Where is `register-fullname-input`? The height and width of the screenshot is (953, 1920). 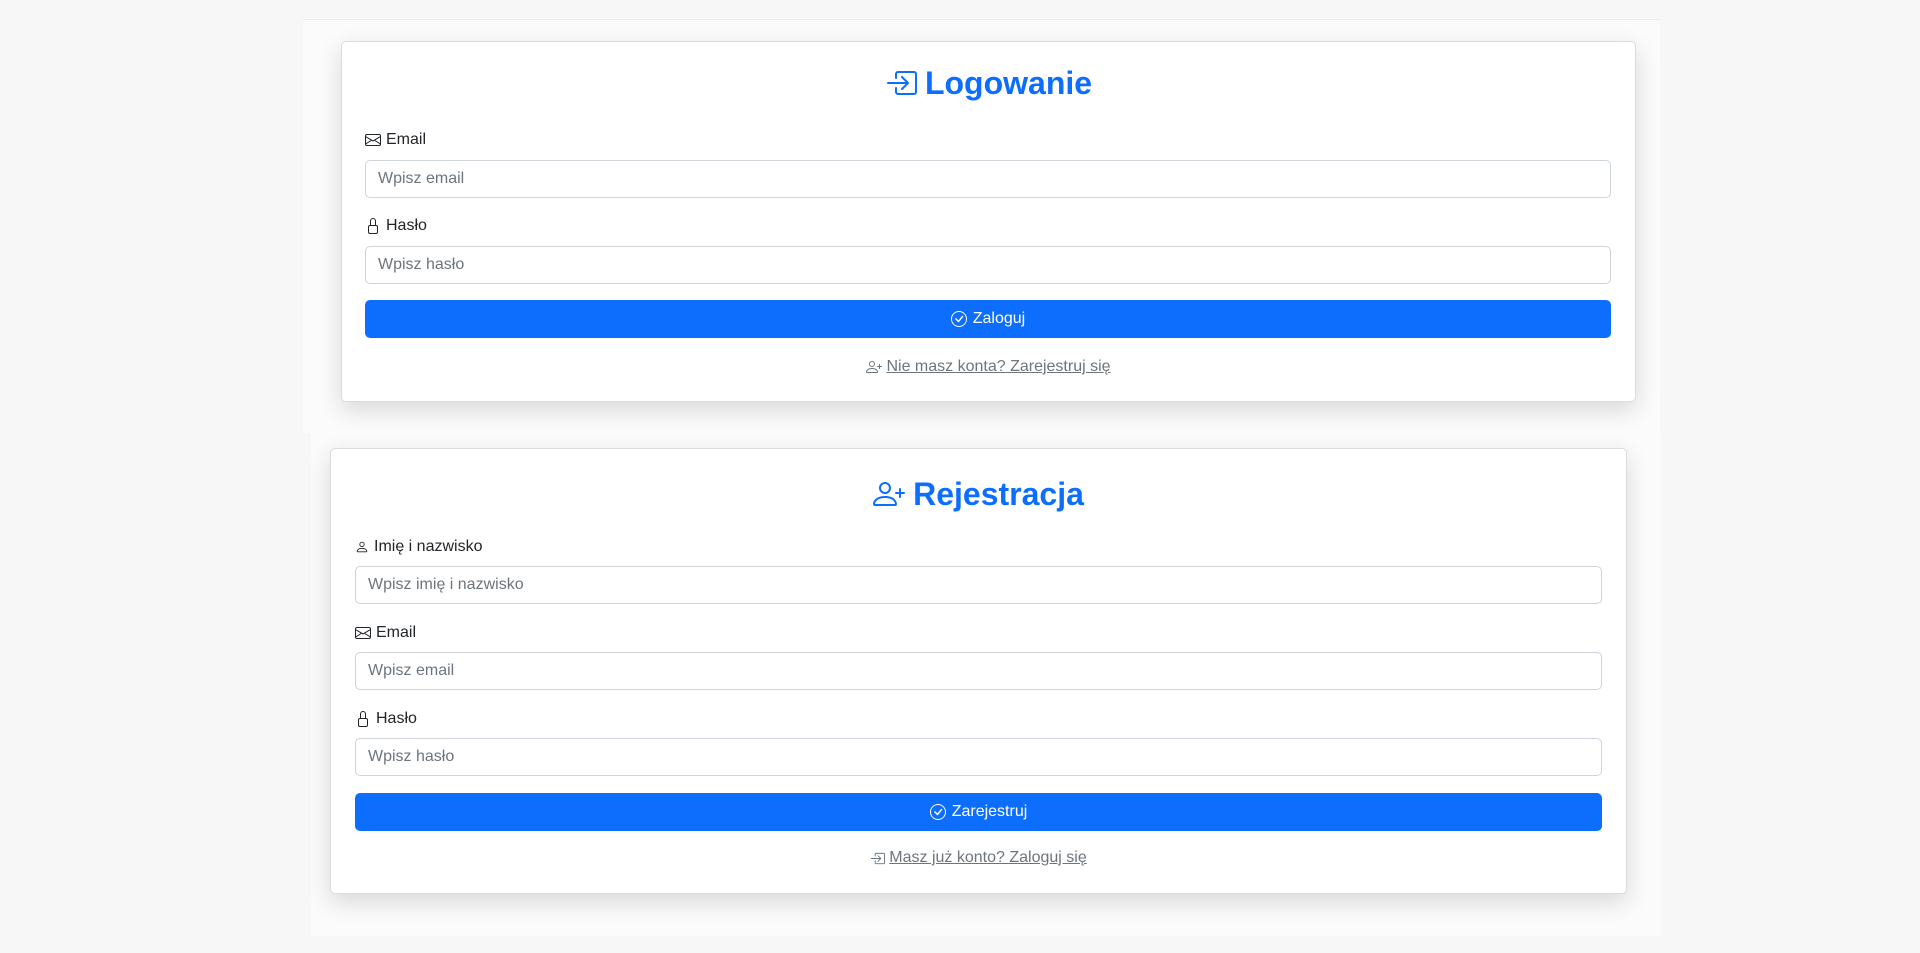 register-fullname-input is located at coordinates (978, 585).